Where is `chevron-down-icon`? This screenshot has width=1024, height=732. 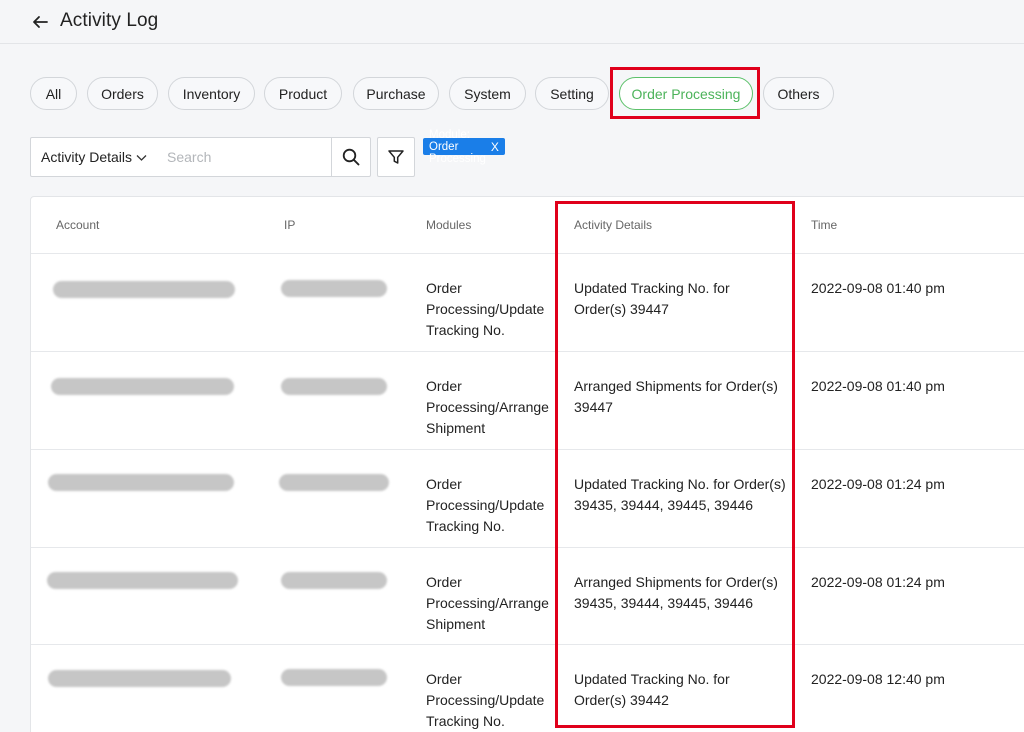 chevron-down-icon is located at coordinates (141, 158).